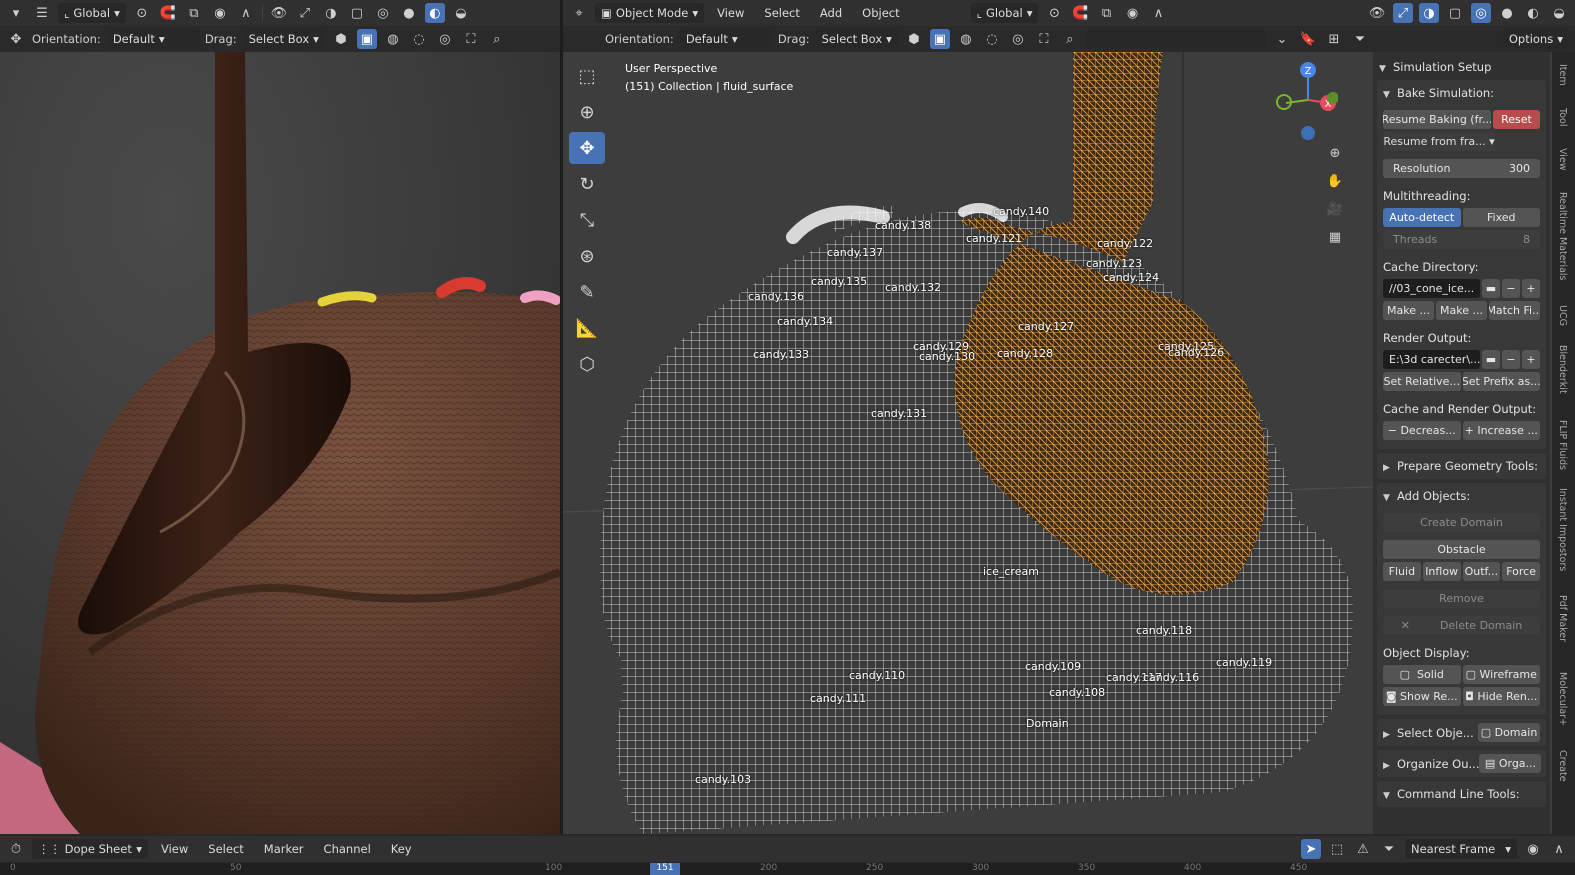  I want to click on threads-field: Threads 8, so click(1461, 239).